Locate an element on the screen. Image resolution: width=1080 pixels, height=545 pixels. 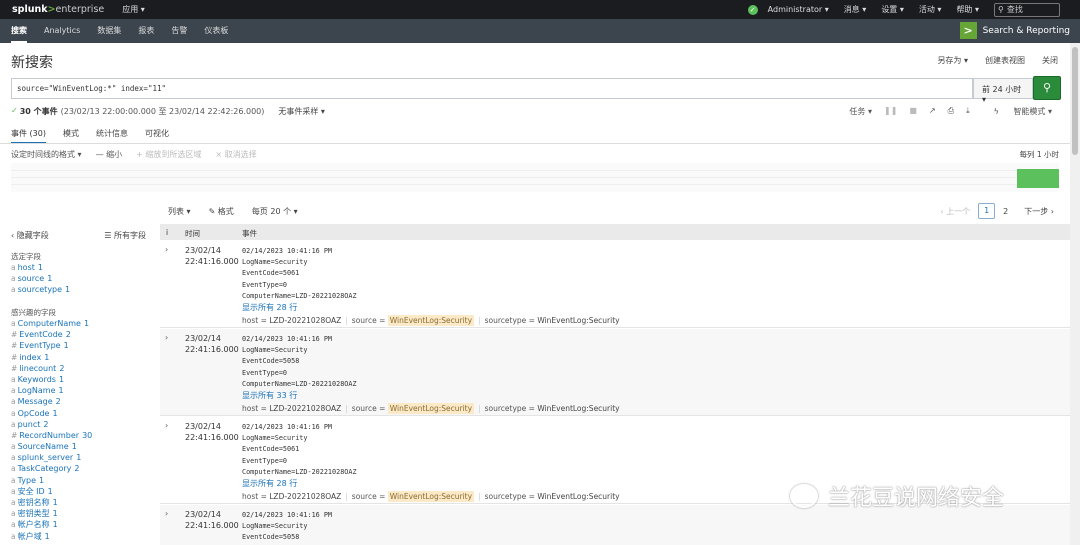
event-time: 23/02/14 22:41:16.000 is located at coordinates (212, 520).